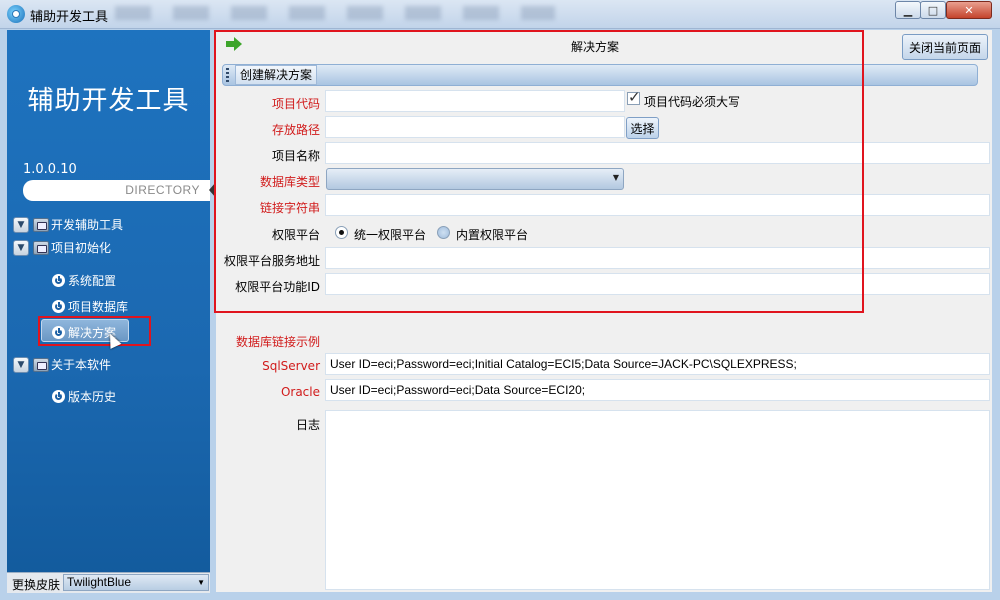  I want to click on tree-item-label: 项目数据库, so click(98, 307).